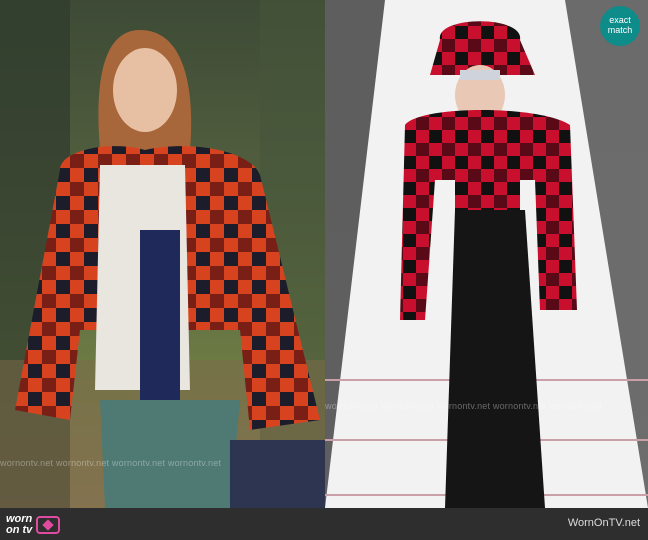  I want to click on site-url: WornOnTV.net, so click(604, 523).